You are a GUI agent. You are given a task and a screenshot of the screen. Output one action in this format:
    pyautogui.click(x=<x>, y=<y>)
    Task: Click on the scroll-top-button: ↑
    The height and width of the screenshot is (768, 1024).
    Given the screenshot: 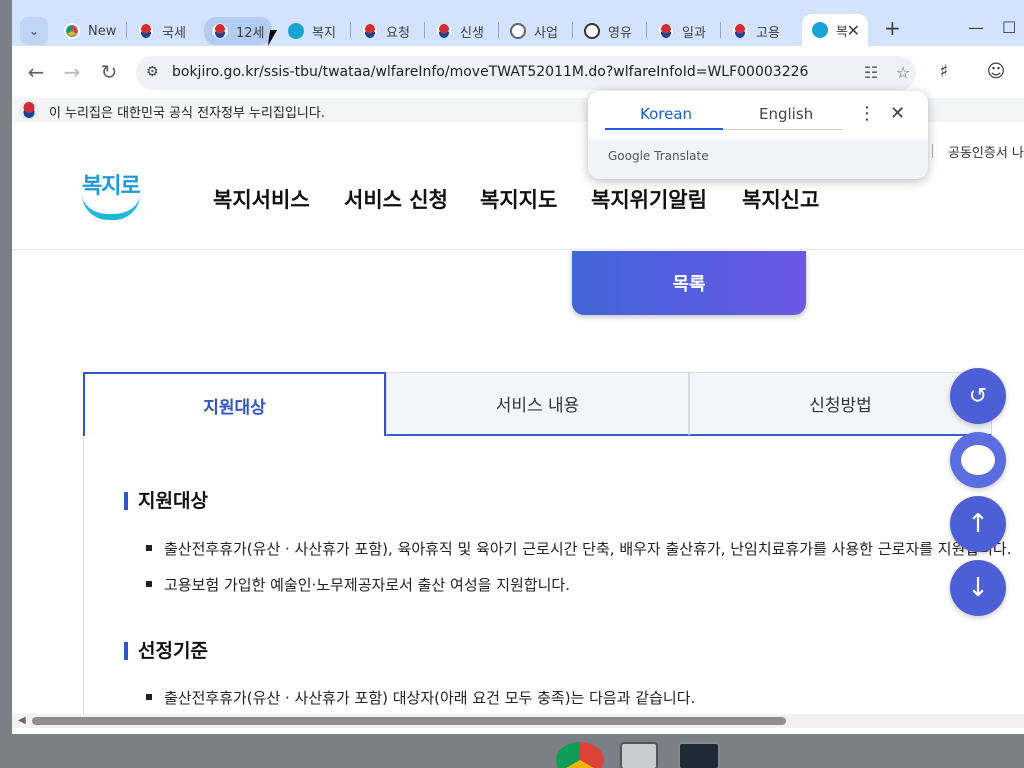 What is the action you would take?
    pyautogui.click(x=978, y=524)
    